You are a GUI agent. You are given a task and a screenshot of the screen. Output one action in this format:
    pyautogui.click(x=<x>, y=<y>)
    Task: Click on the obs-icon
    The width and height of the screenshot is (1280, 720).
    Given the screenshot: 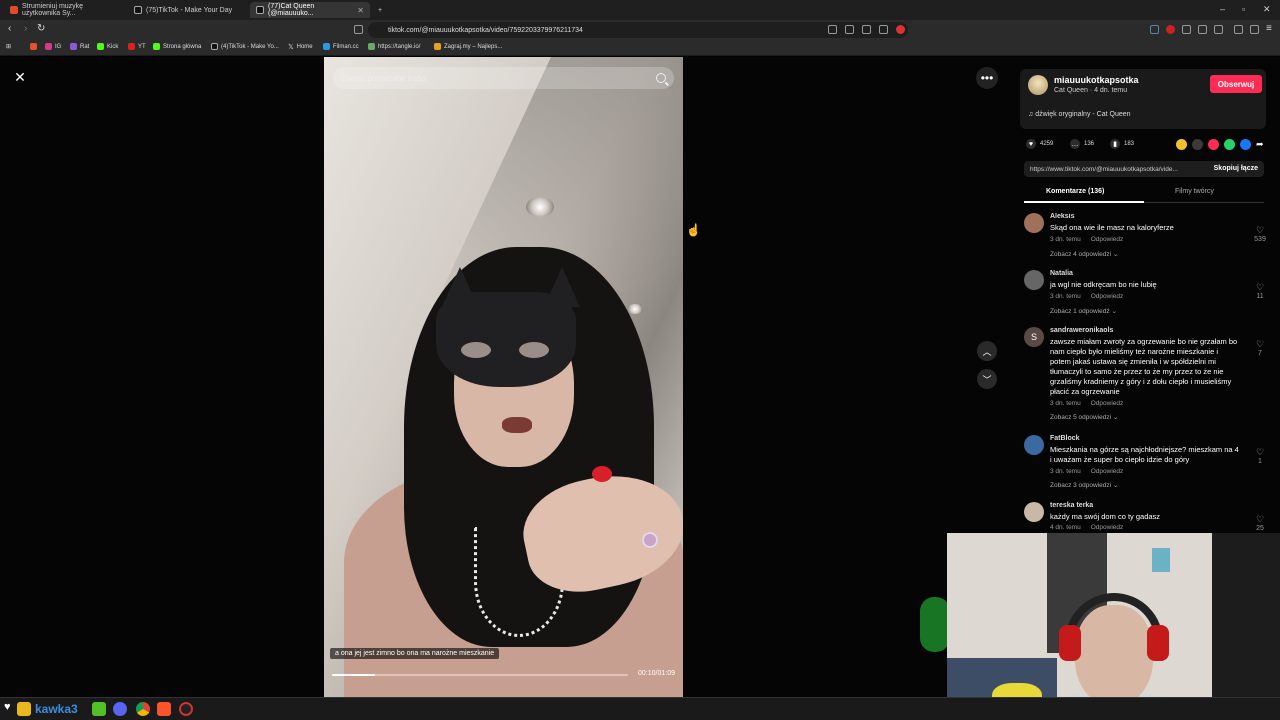 What is the action you would take?
    pyautogui.click(x=186, y=709)
    